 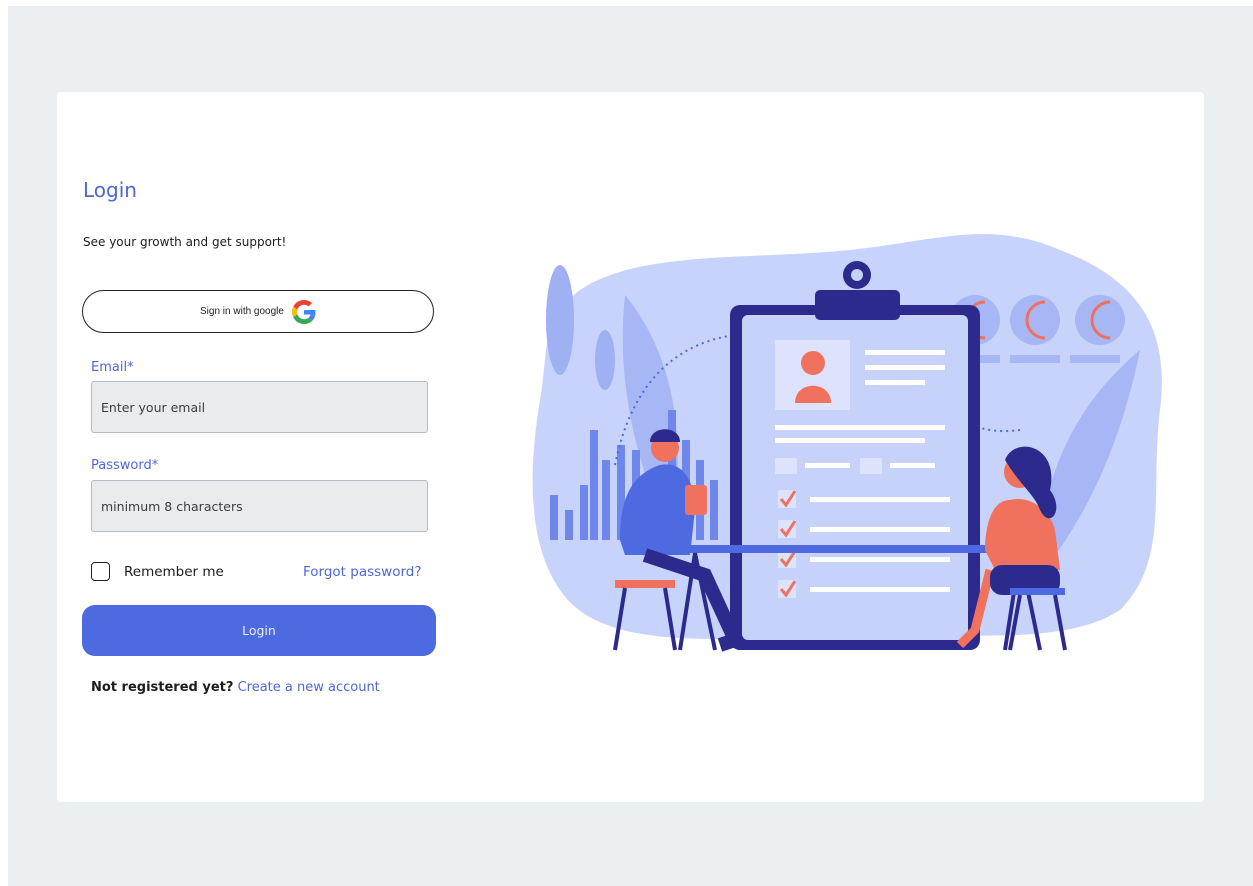 I want to click on email-field, so click(x=259, y=407).